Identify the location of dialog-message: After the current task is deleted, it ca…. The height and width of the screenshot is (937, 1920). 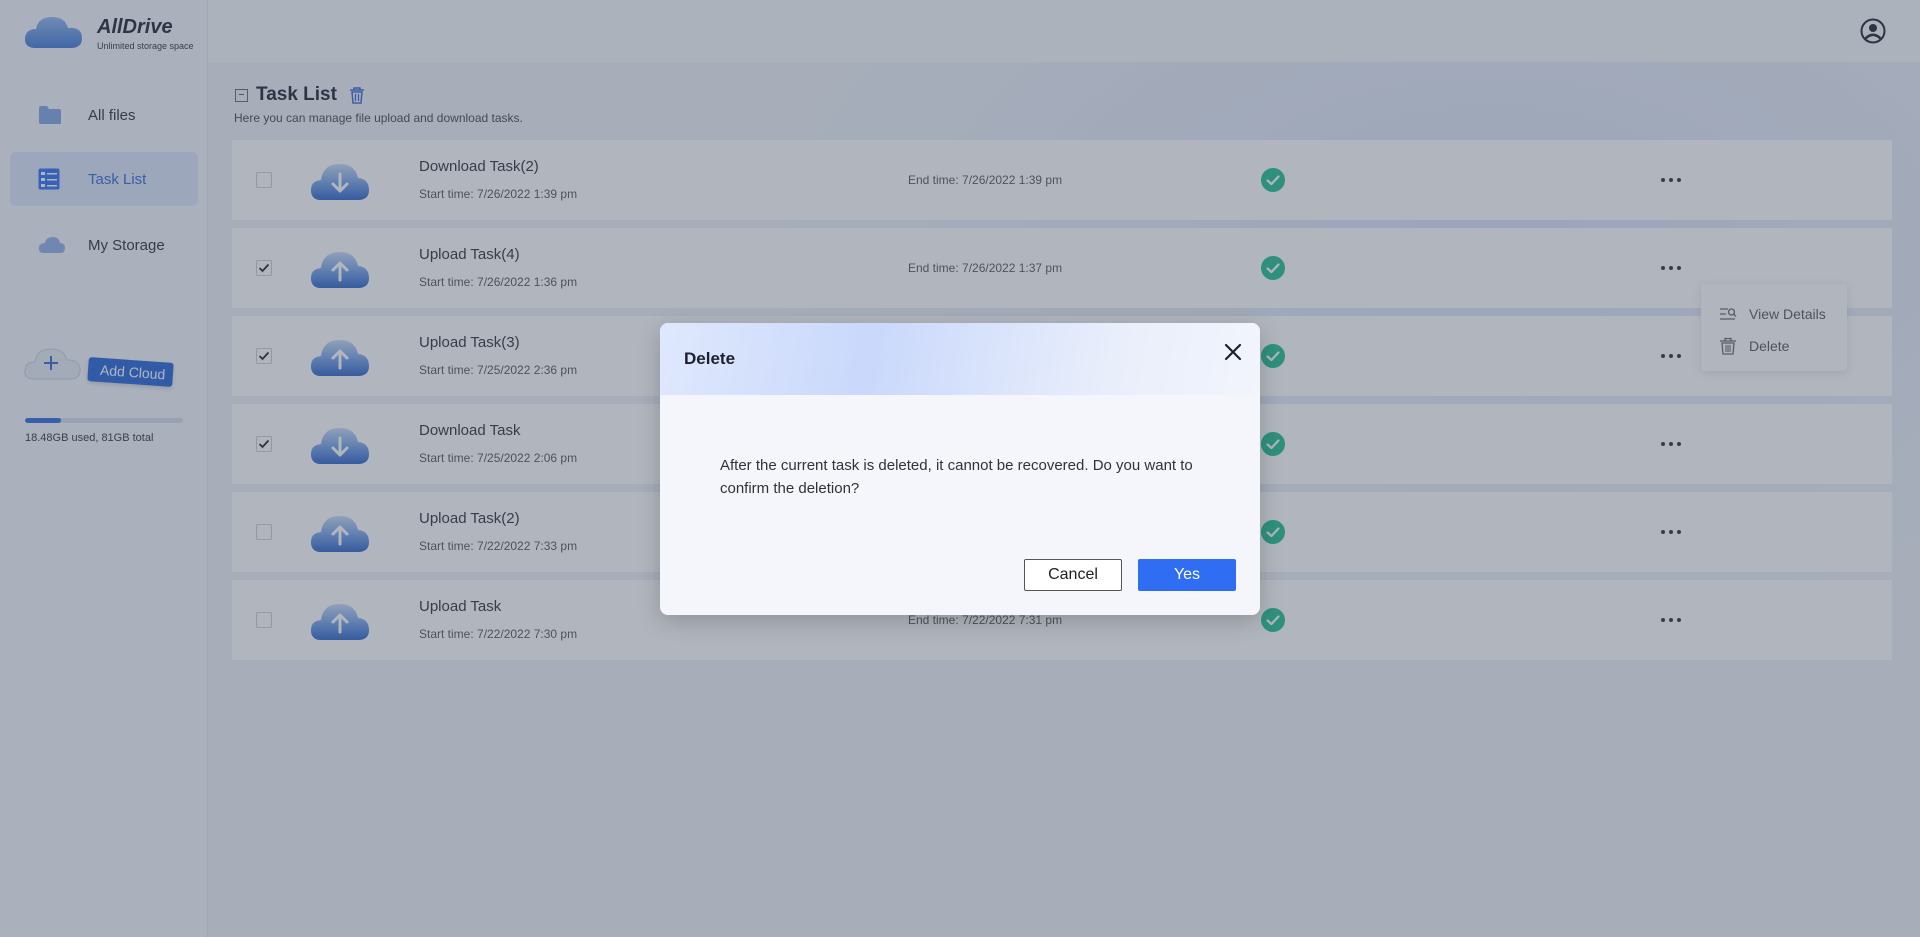
(956, 477).